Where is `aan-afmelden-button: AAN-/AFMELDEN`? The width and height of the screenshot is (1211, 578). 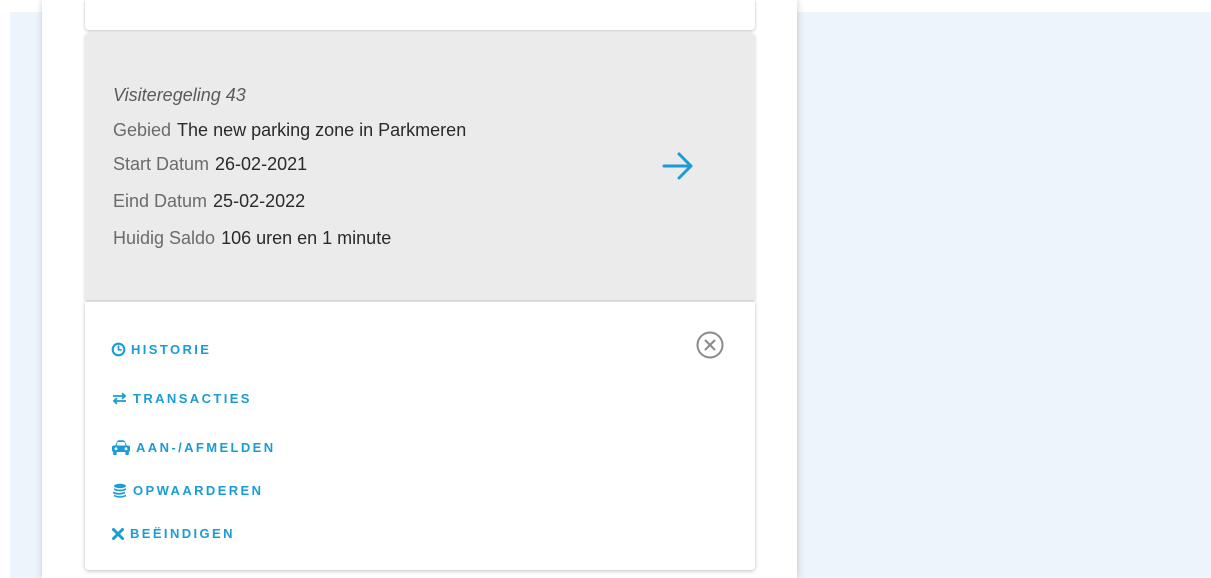 aan-afmelden-button: AAN-/AFMELDEN is located at coordinates (193, 447).